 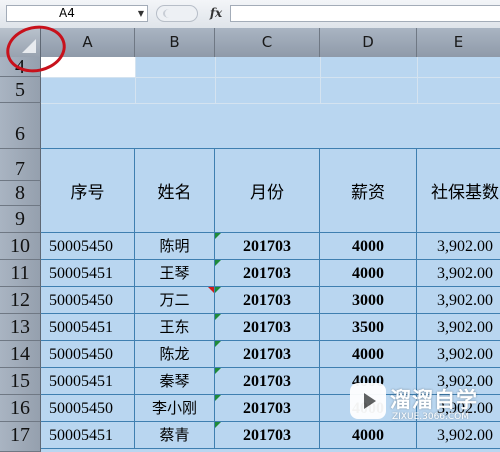 I want to click on formula-bar-resize-handle, so click(x=177, y=13).